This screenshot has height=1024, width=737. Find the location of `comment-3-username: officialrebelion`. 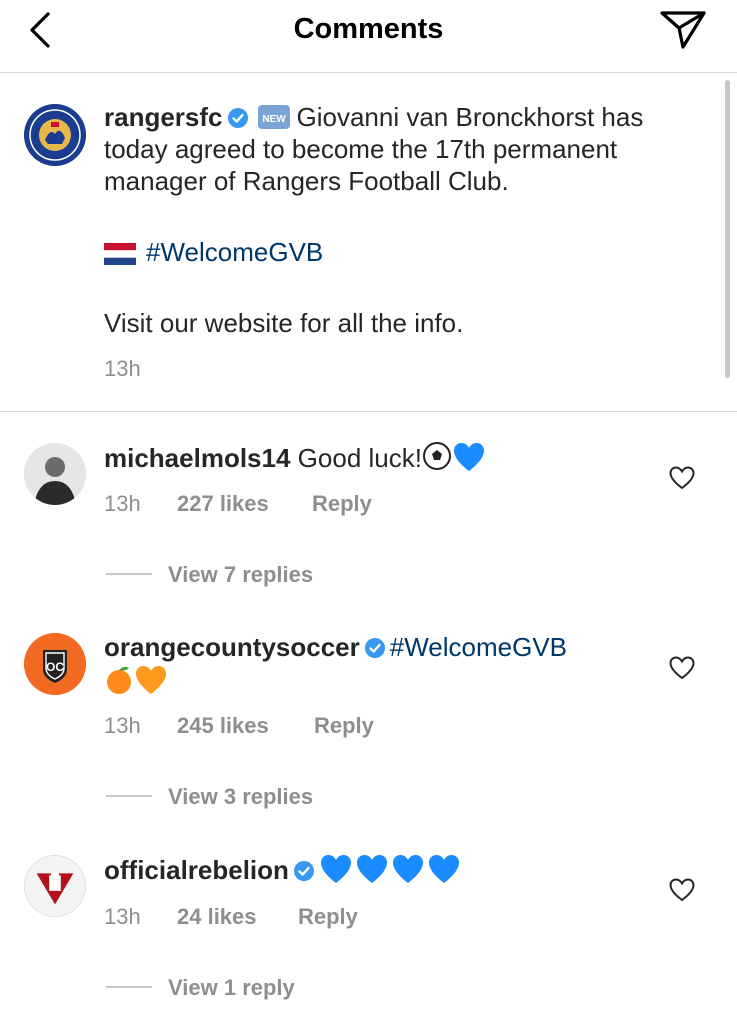

comment-3-username: officialrebelion is located at coordinates (196, 870).